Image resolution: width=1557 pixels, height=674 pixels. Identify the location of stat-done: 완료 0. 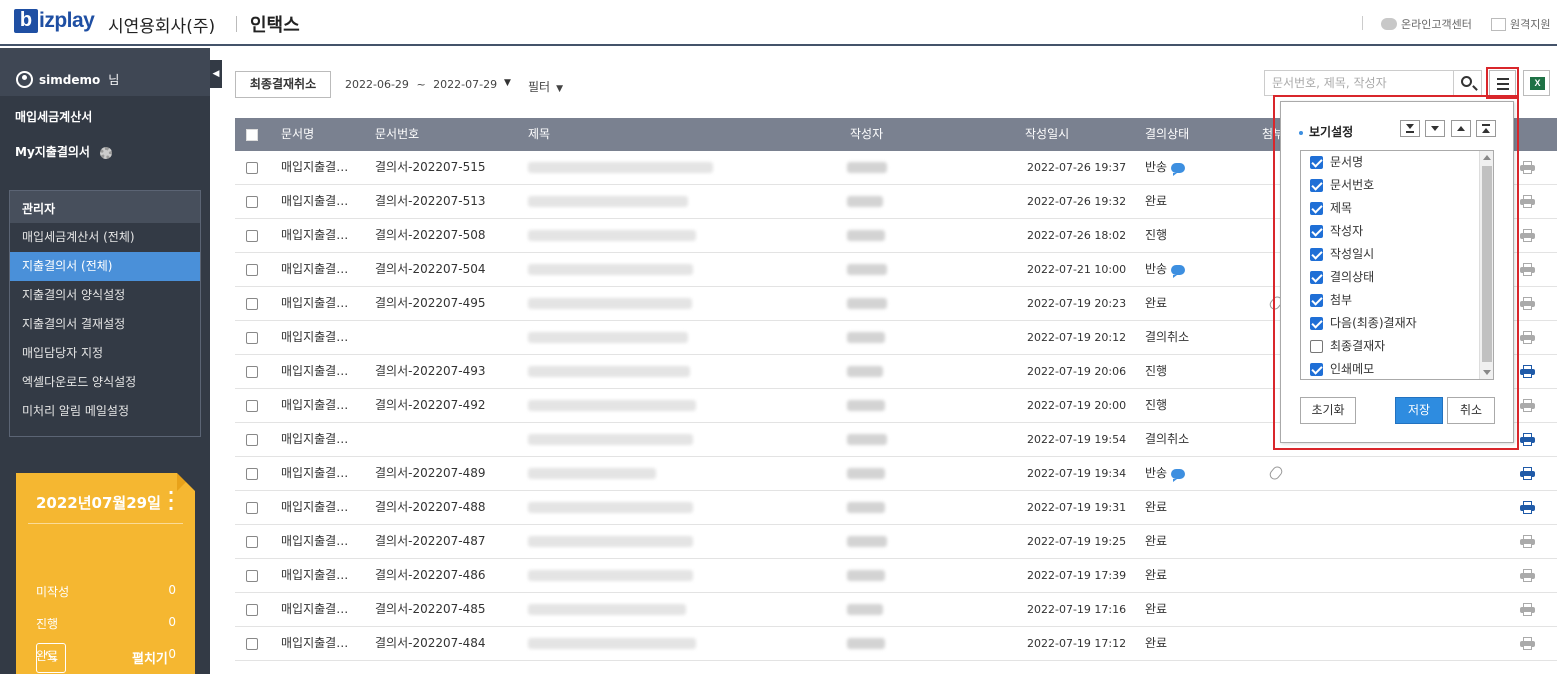
(106, 655).